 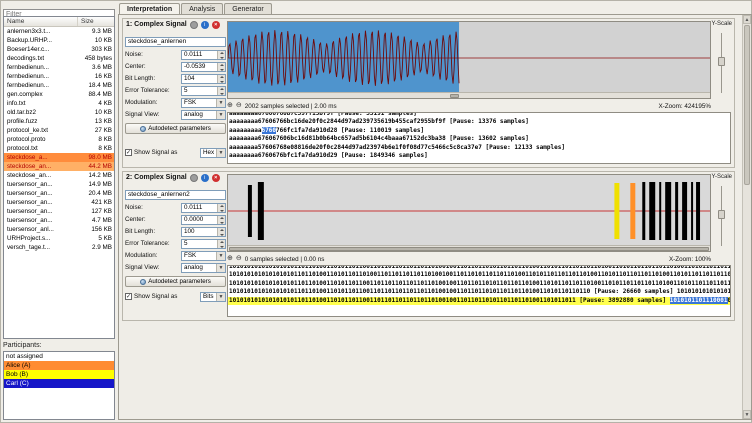 I want to click on file-row: fernbedienun... 3.6 MB, so click(x=59, y=67).